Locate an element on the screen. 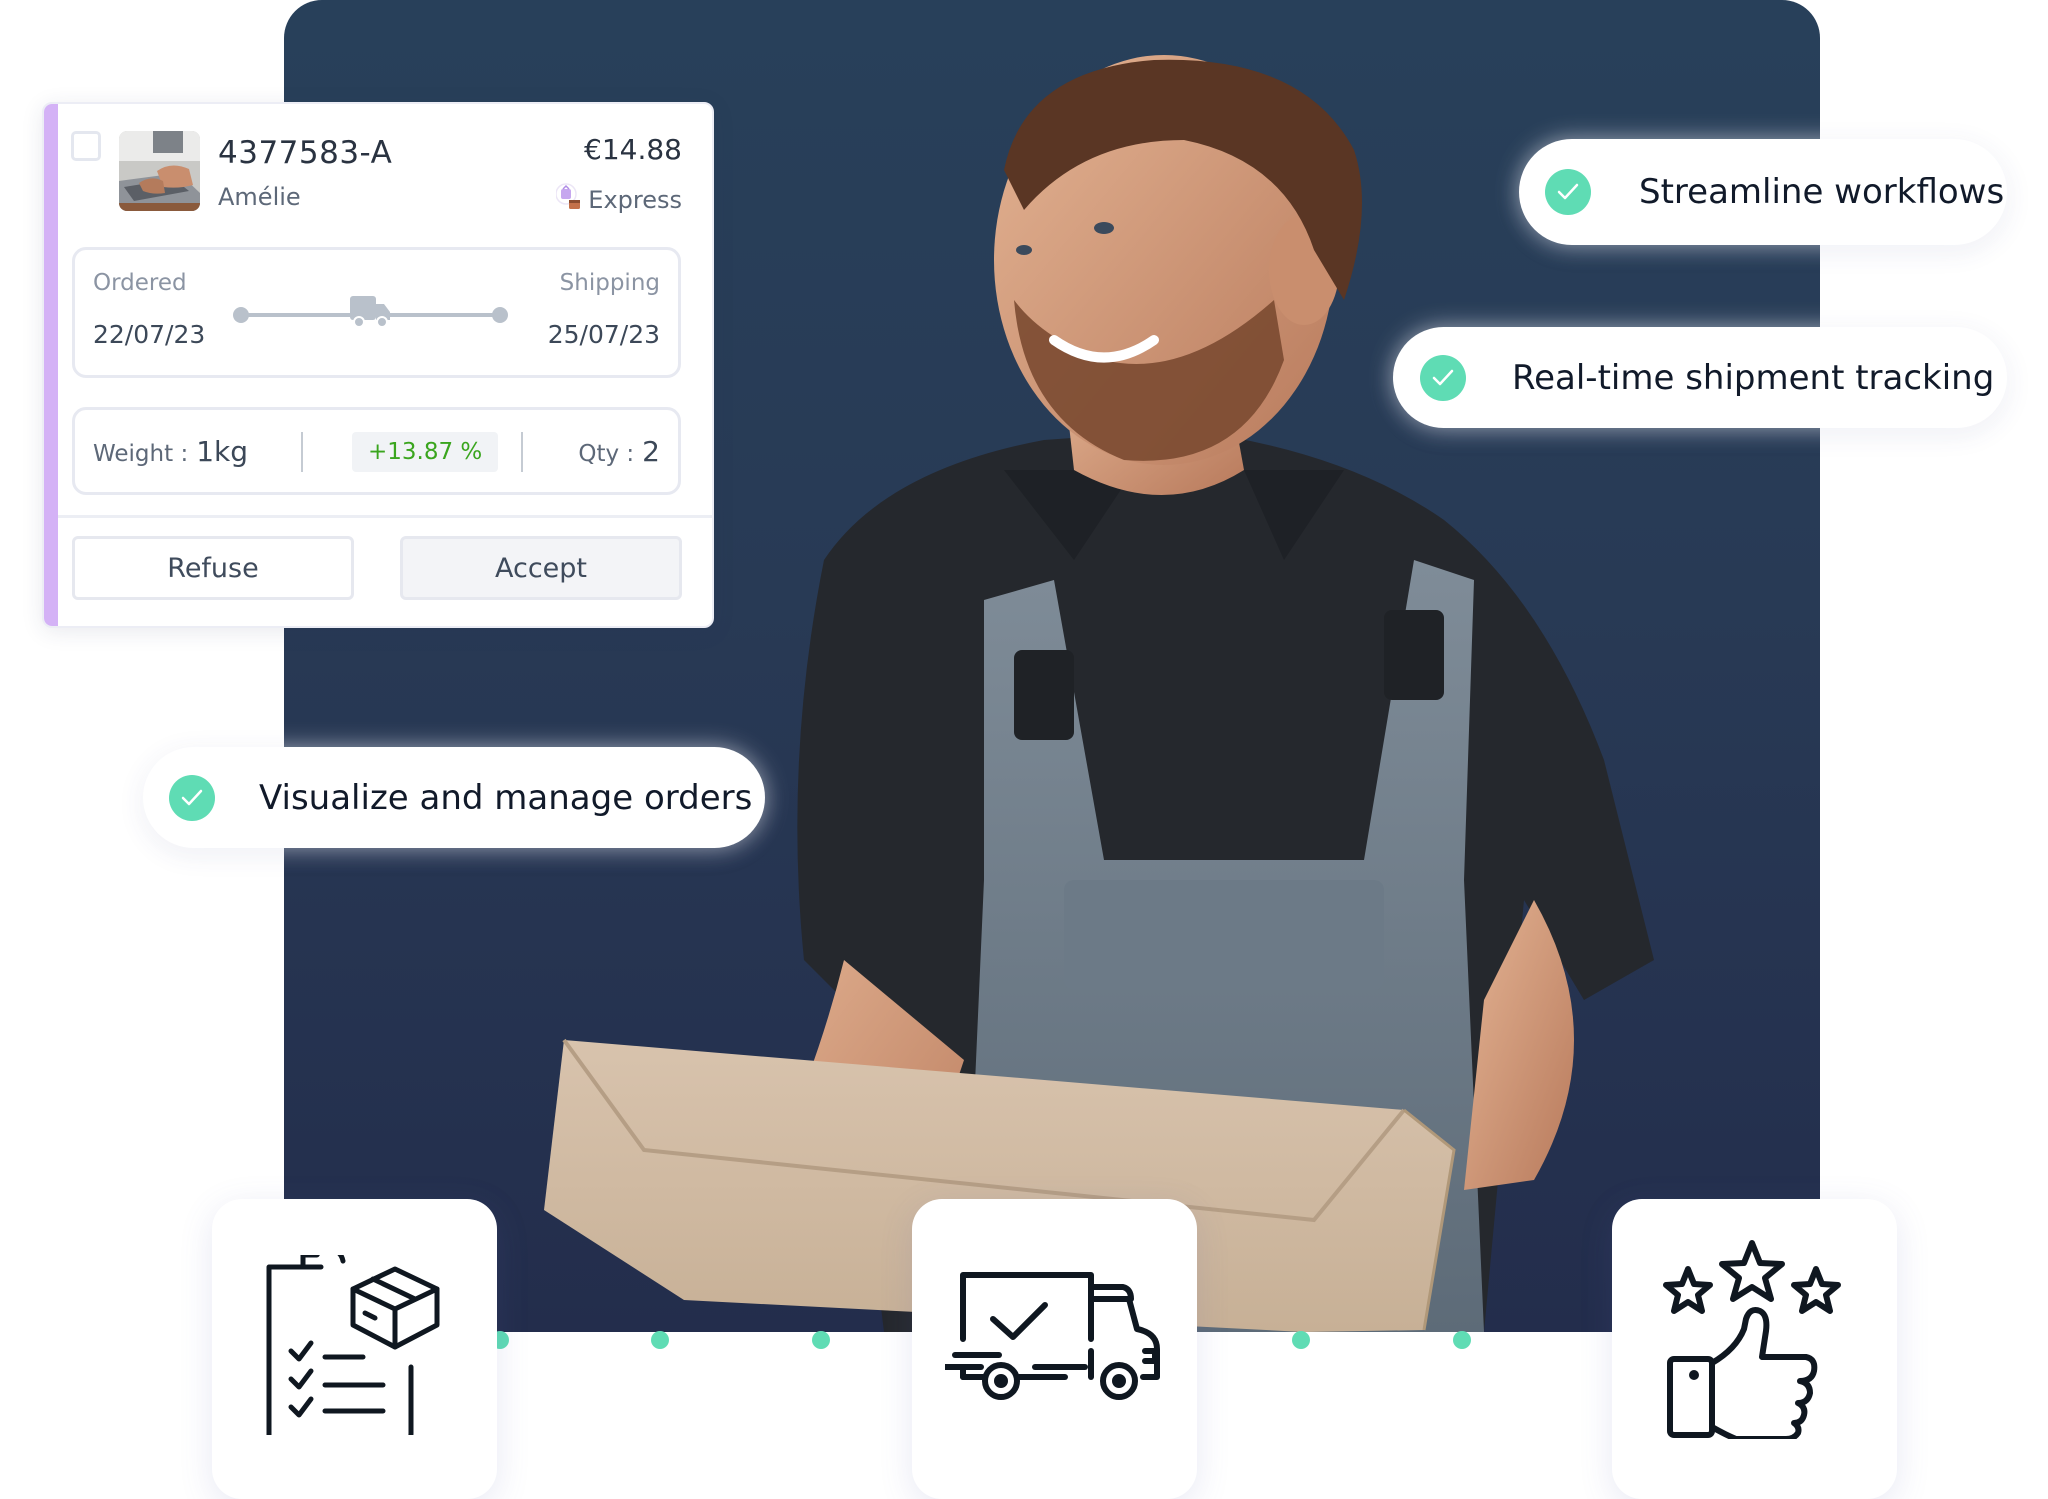  weight-label: Weight : is located at coordinates (141, 454).